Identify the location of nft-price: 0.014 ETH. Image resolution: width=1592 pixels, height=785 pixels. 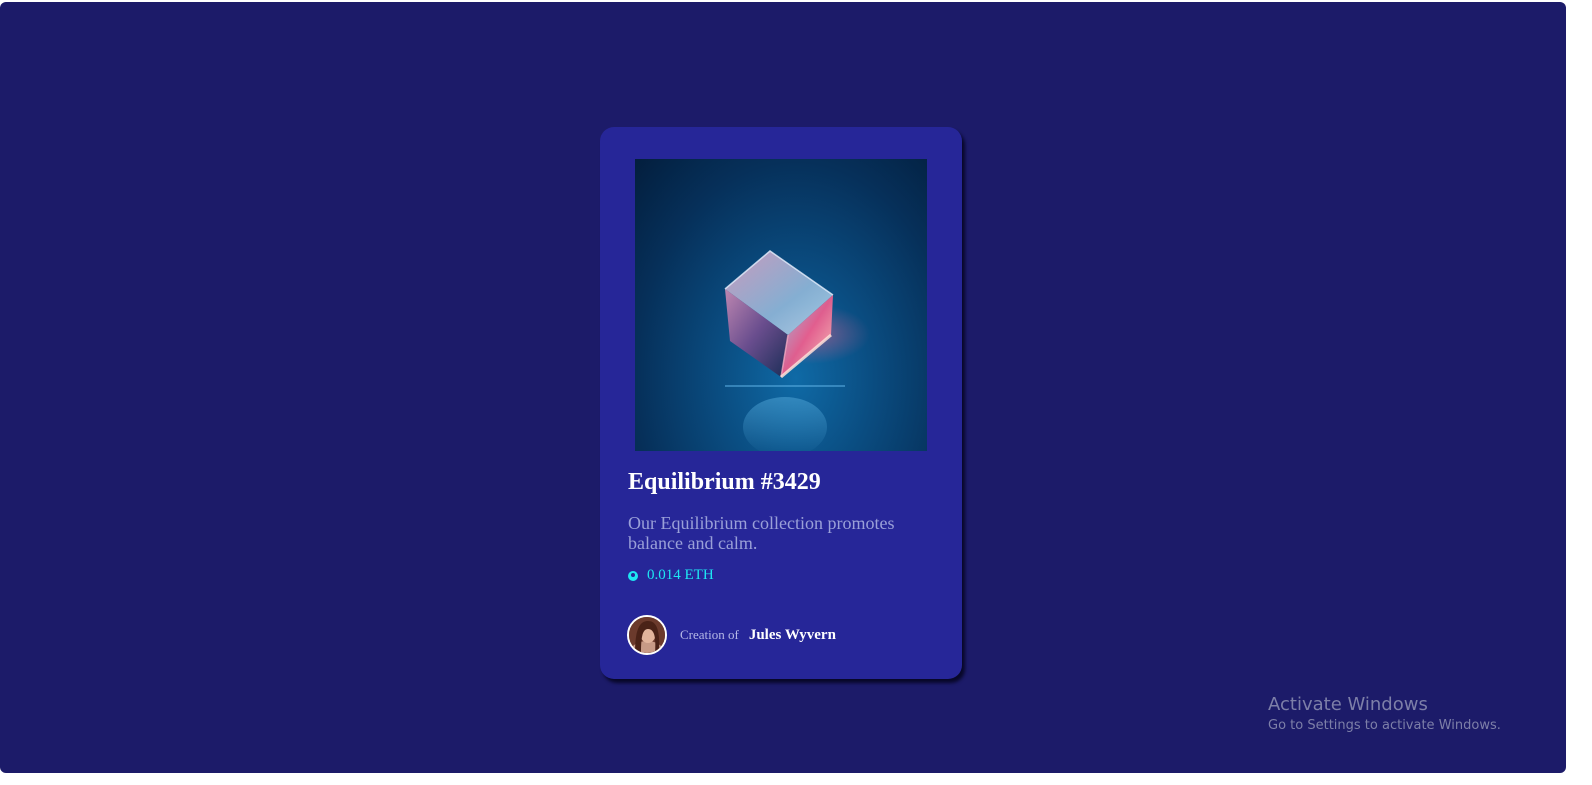
(671, 575).